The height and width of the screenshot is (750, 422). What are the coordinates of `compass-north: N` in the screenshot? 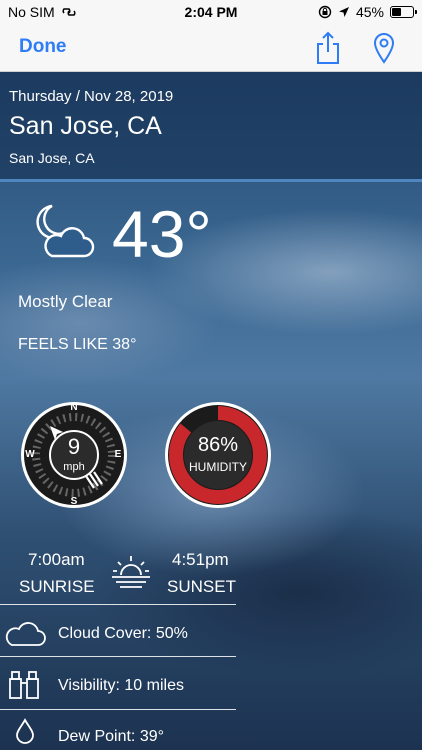 It's located at (74, 407).